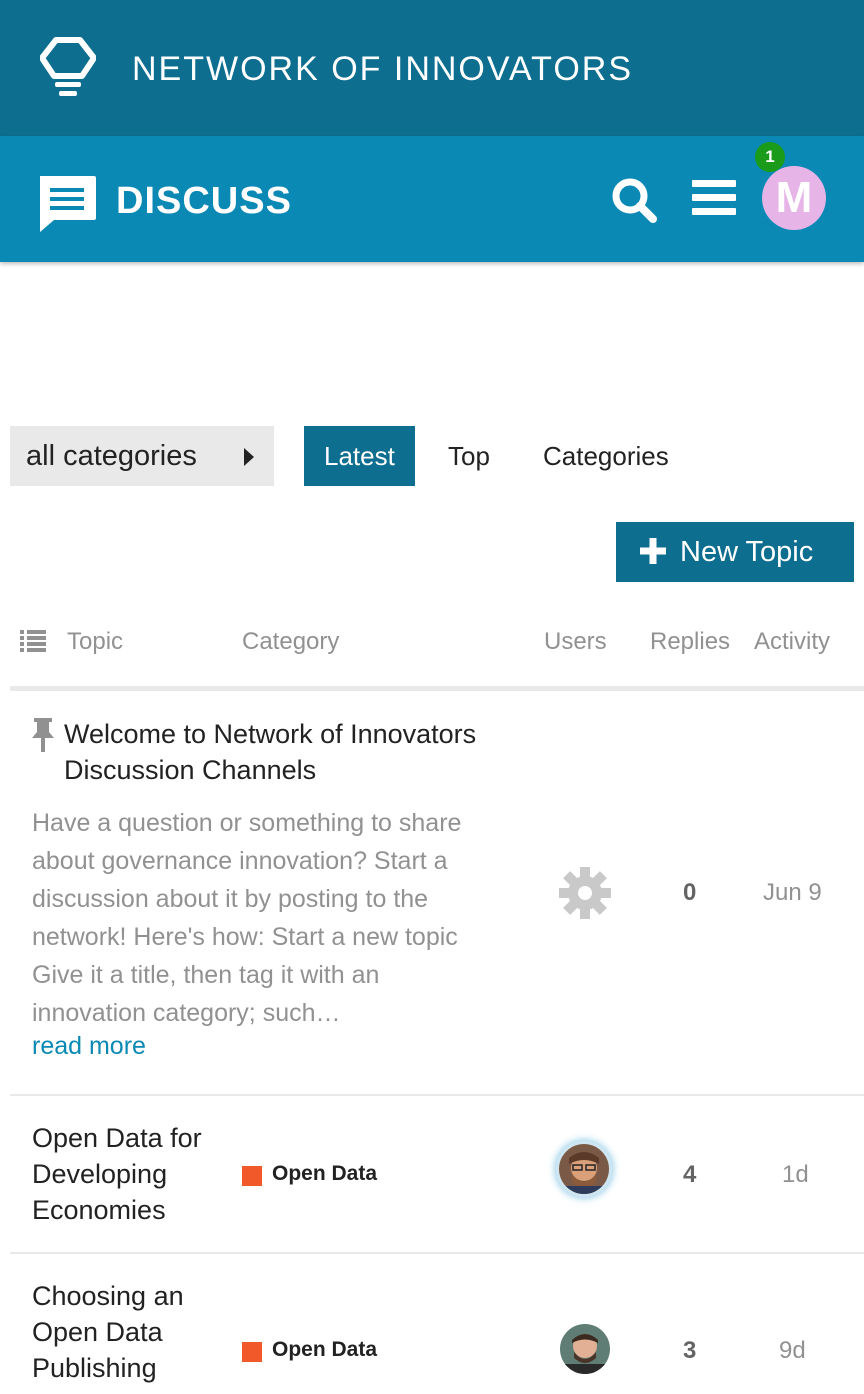 The width and height of the screenshot is (864, 1394). Describe the element at coordinates (108, 1332) in the screenshot. I see `topic-title-choosing-open-data: Choosing an Open Data Publishing` at that location.